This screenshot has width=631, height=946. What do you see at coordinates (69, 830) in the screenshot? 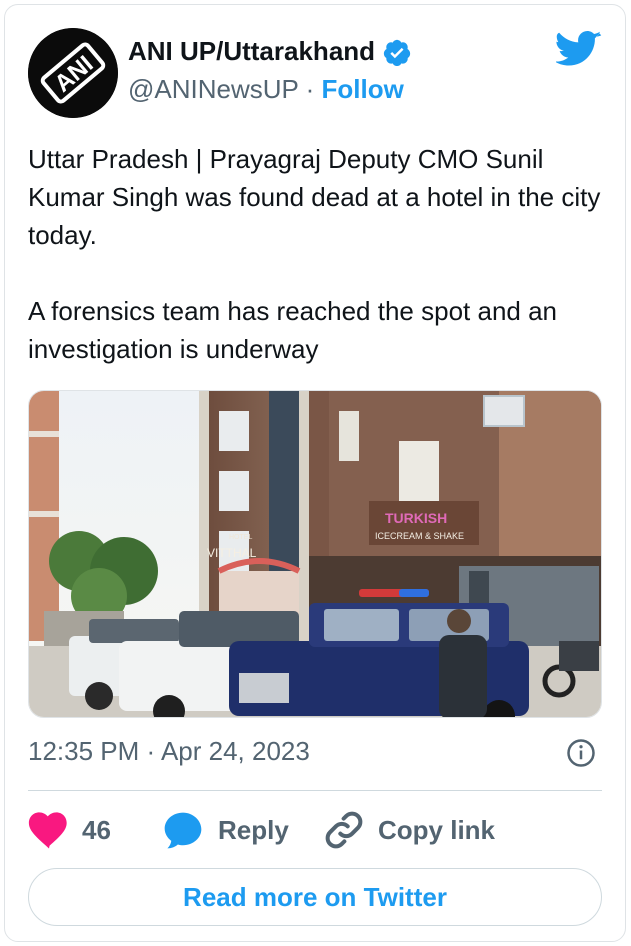
I see `like-button: 46` at bounding box center [69, 830].